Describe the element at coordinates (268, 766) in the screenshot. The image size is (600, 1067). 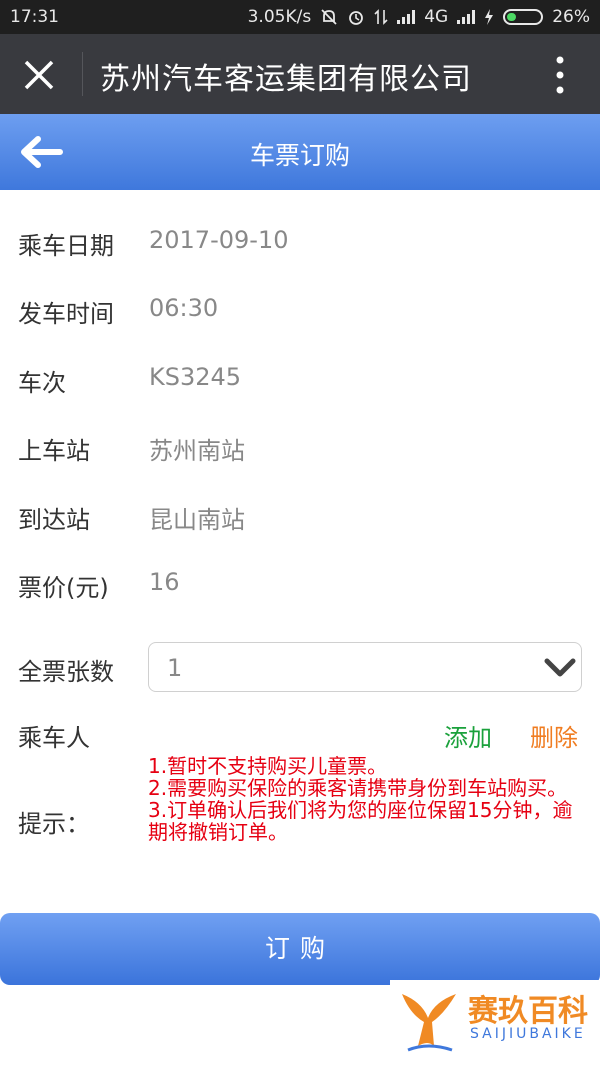
I see `tip-item: 1.暂时不支持购买儿童票。` at that location.